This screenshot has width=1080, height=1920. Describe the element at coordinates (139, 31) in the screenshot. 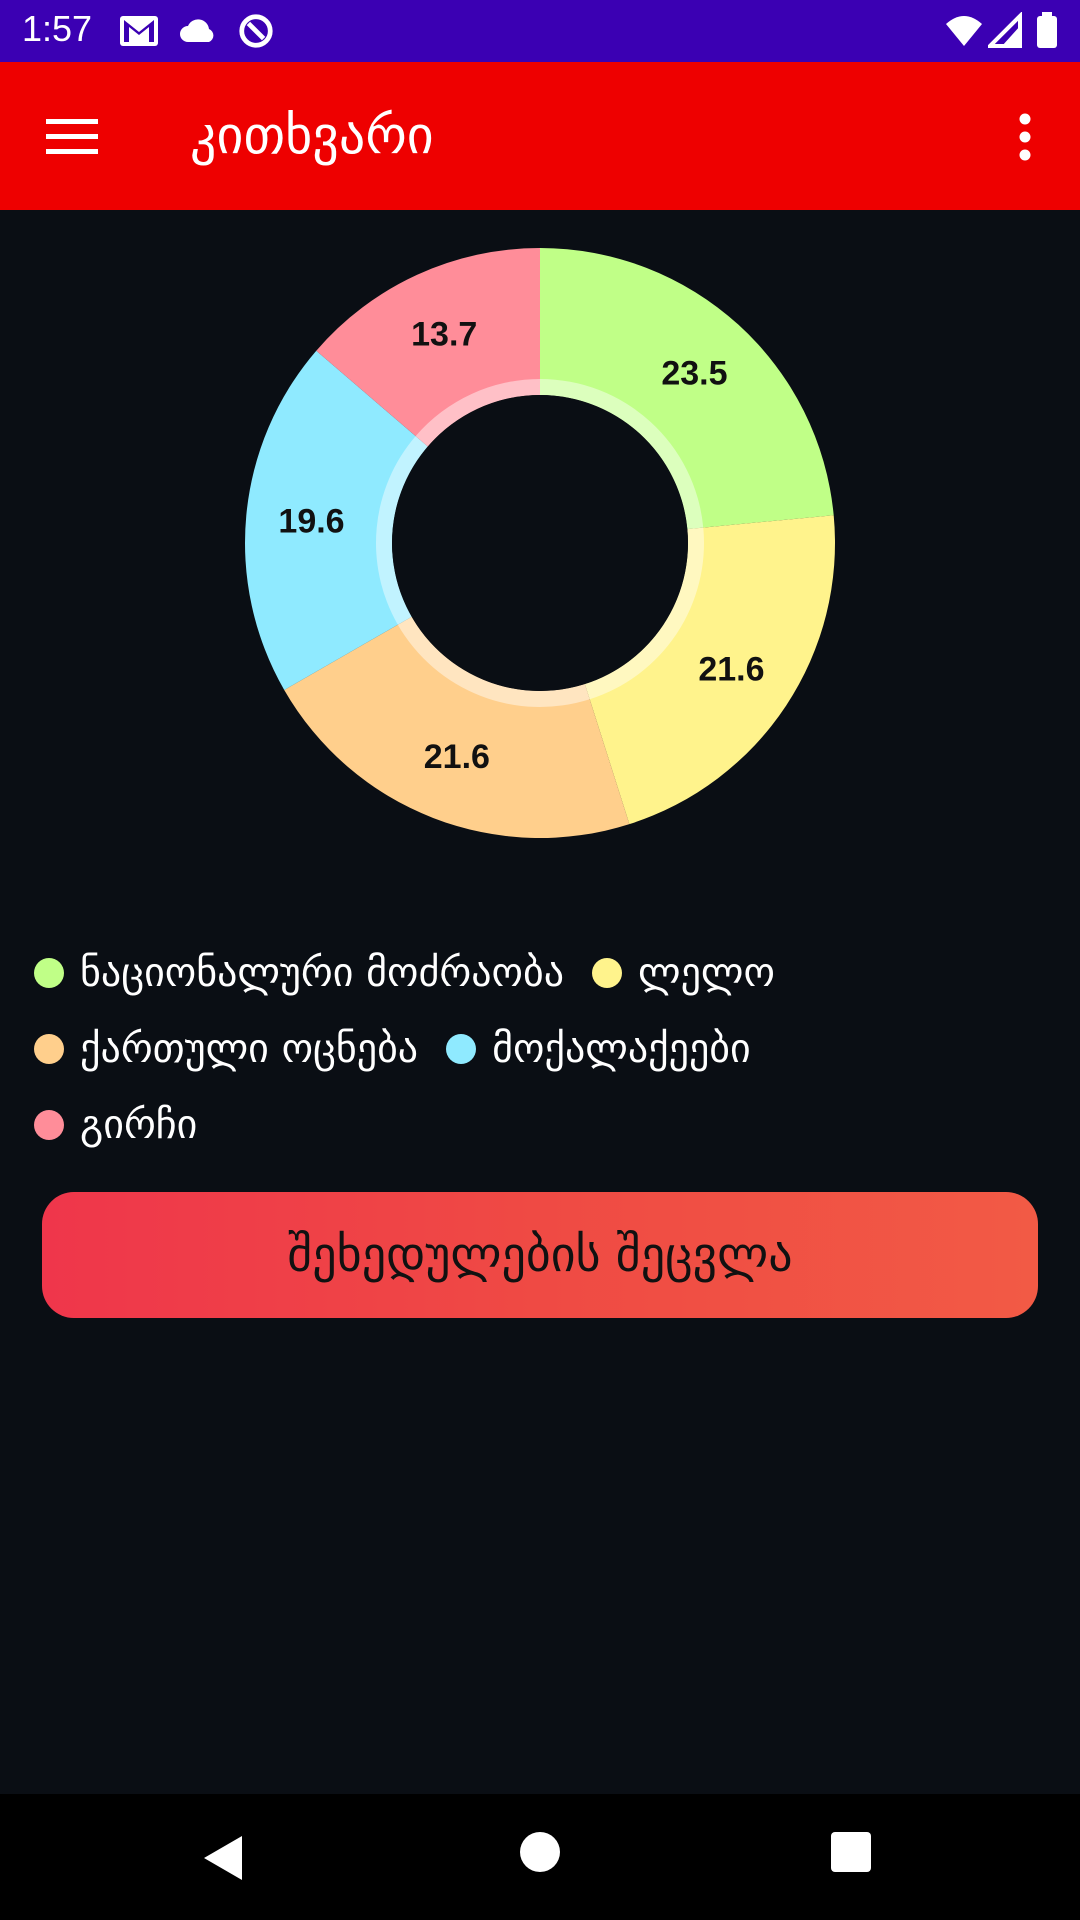

I see `gmail-icon` at that location.